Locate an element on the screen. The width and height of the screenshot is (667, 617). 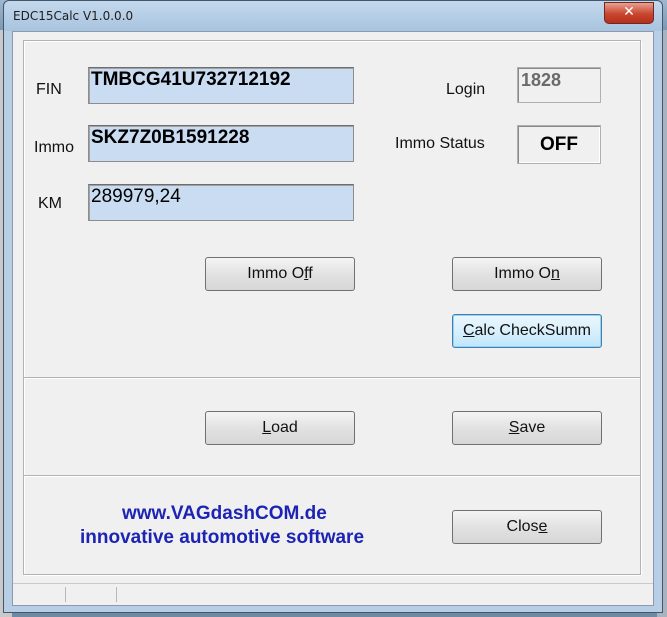
close-button: Close is located at coordinates (527, 527).